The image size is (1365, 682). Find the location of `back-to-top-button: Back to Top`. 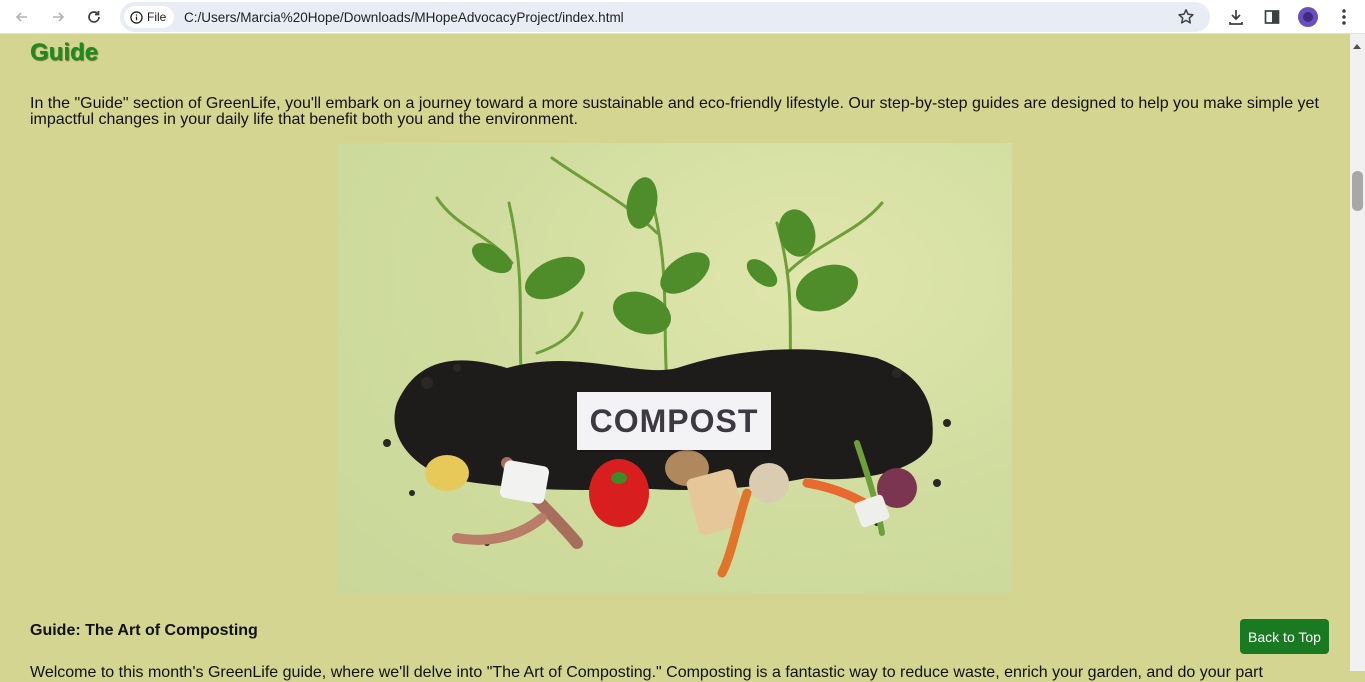

back-to-top-button: Back to Top is located at coordinates (1284, 636).